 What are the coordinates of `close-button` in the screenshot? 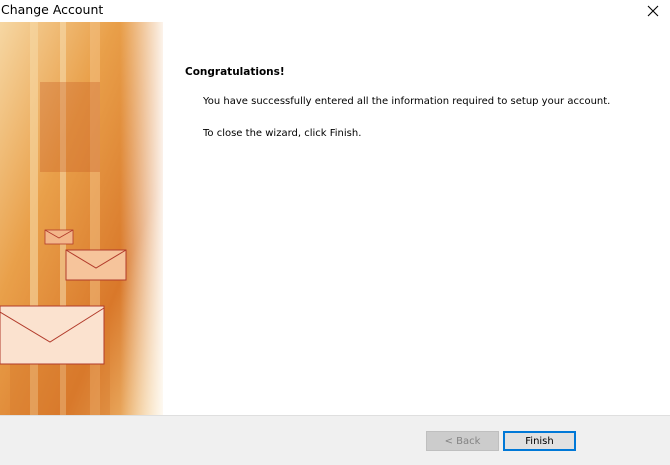 It's located at (653, 11).